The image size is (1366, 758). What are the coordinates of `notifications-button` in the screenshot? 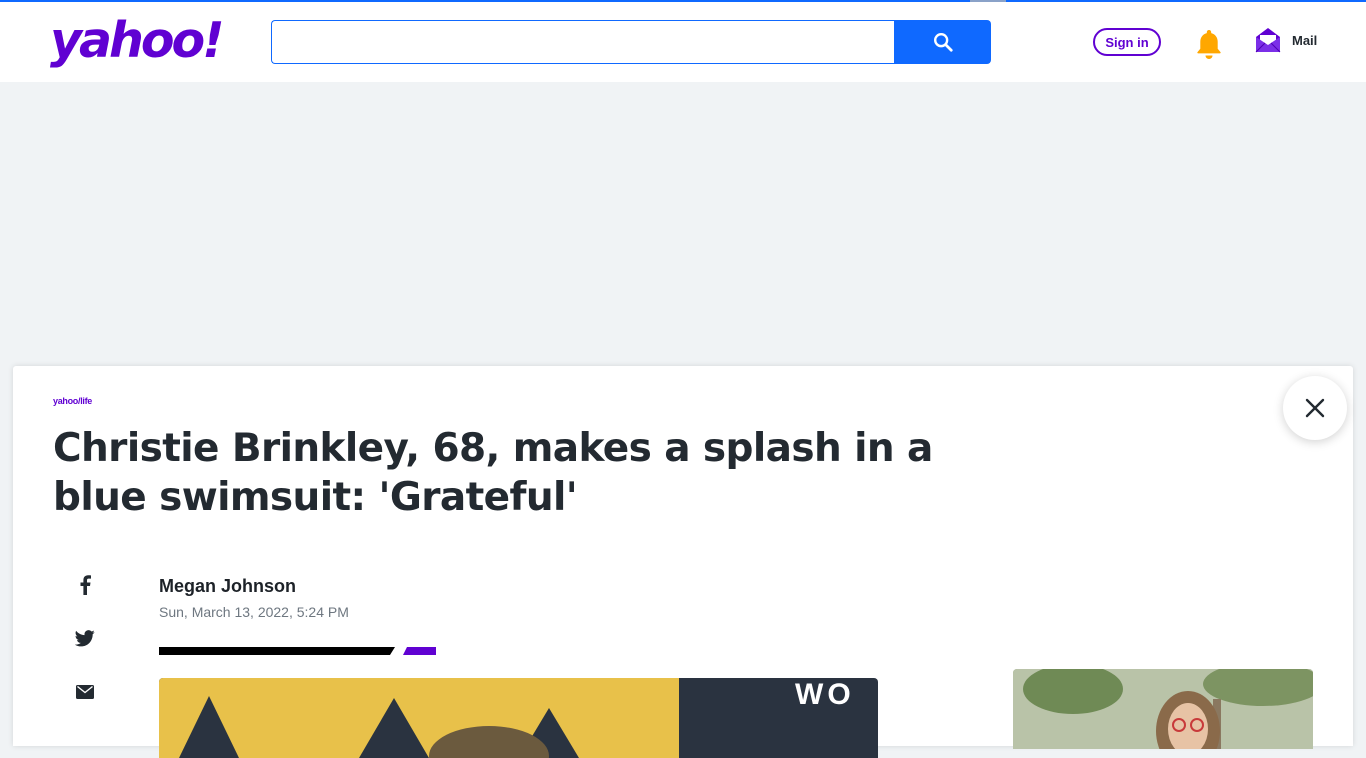 It's located at (1209, 44).